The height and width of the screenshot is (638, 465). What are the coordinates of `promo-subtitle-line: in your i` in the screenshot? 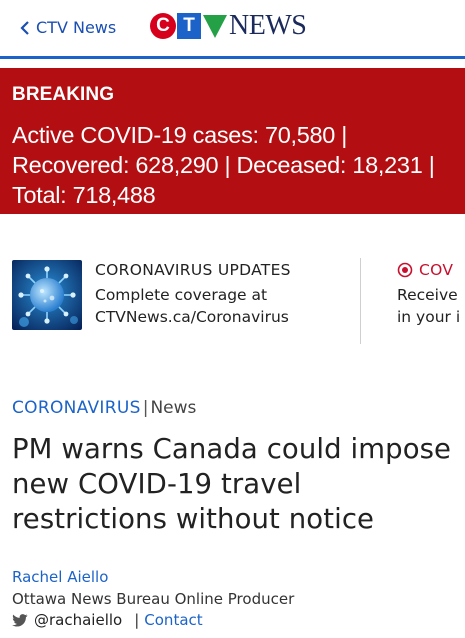 It's located at (429, 317).